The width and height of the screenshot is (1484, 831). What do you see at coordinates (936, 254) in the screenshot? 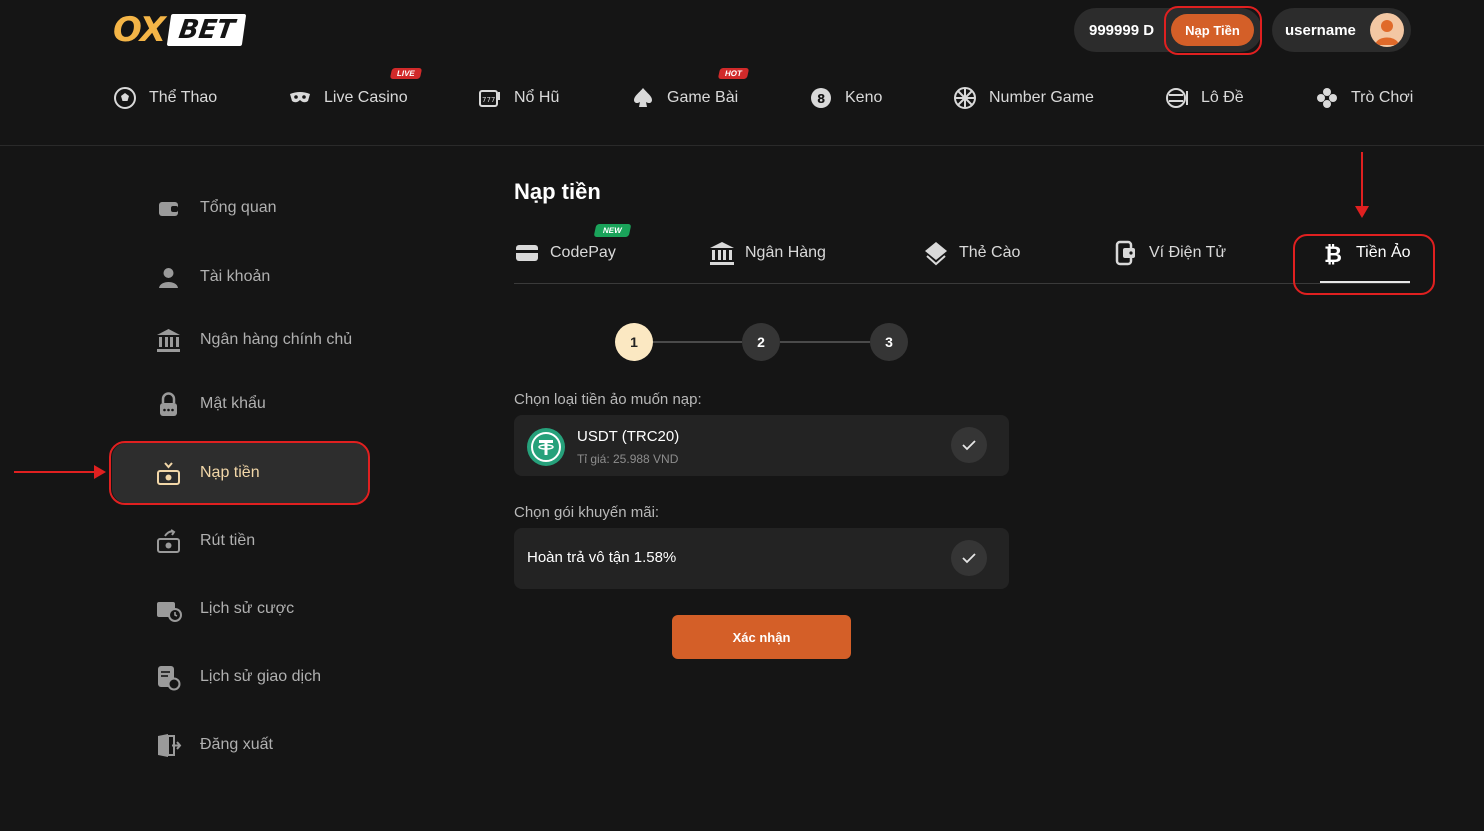
I see `layers-icon` at bounding box center [936, 254].